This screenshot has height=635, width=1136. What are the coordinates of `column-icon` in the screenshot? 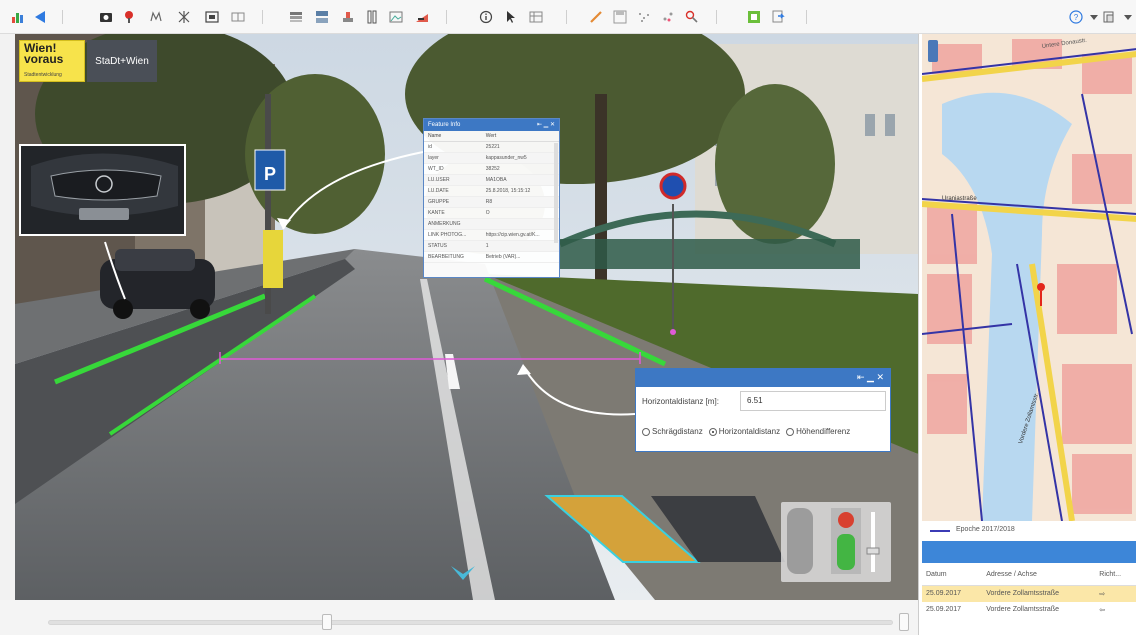 It's located at (372, 17).